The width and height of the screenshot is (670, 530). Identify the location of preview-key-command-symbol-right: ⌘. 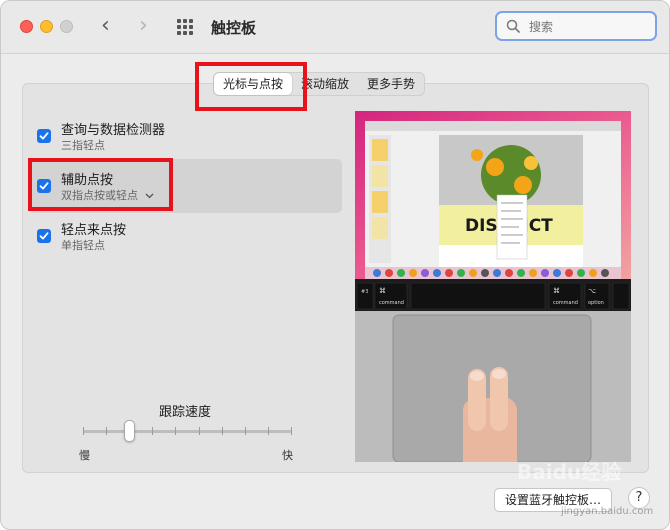
(556, 291).